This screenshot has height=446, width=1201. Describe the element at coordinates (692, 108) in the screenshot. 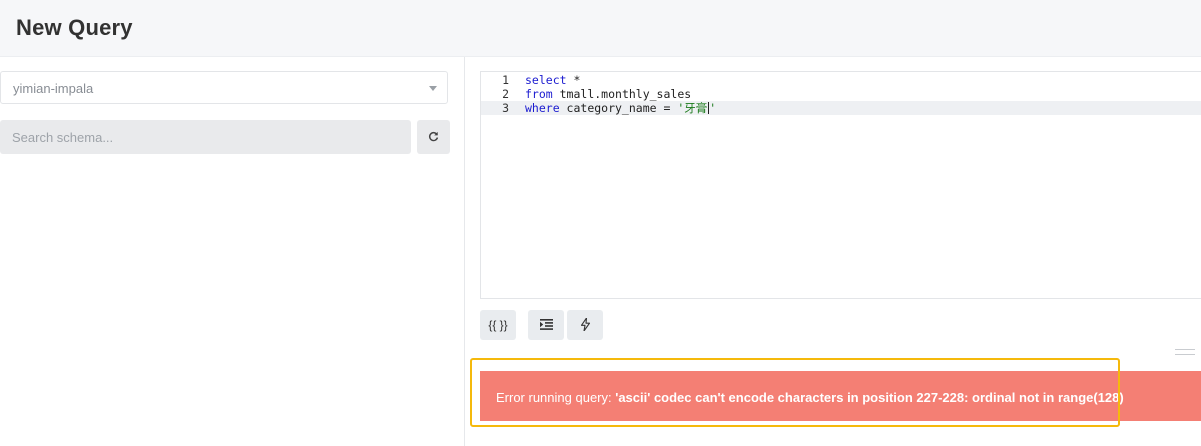

I see `code-token: '牙膏` at that location.